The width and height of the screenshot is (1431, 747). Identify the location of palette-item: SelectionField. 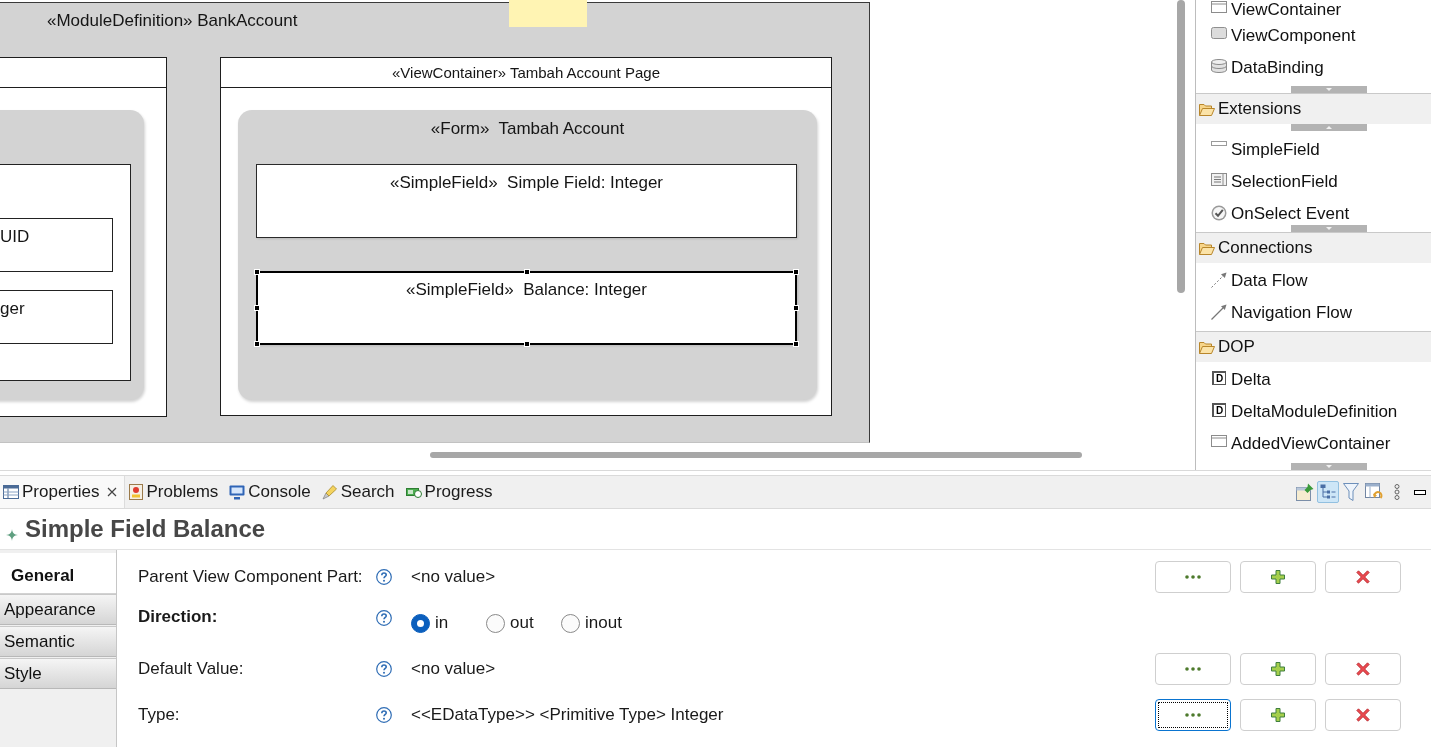
(1274, 182).